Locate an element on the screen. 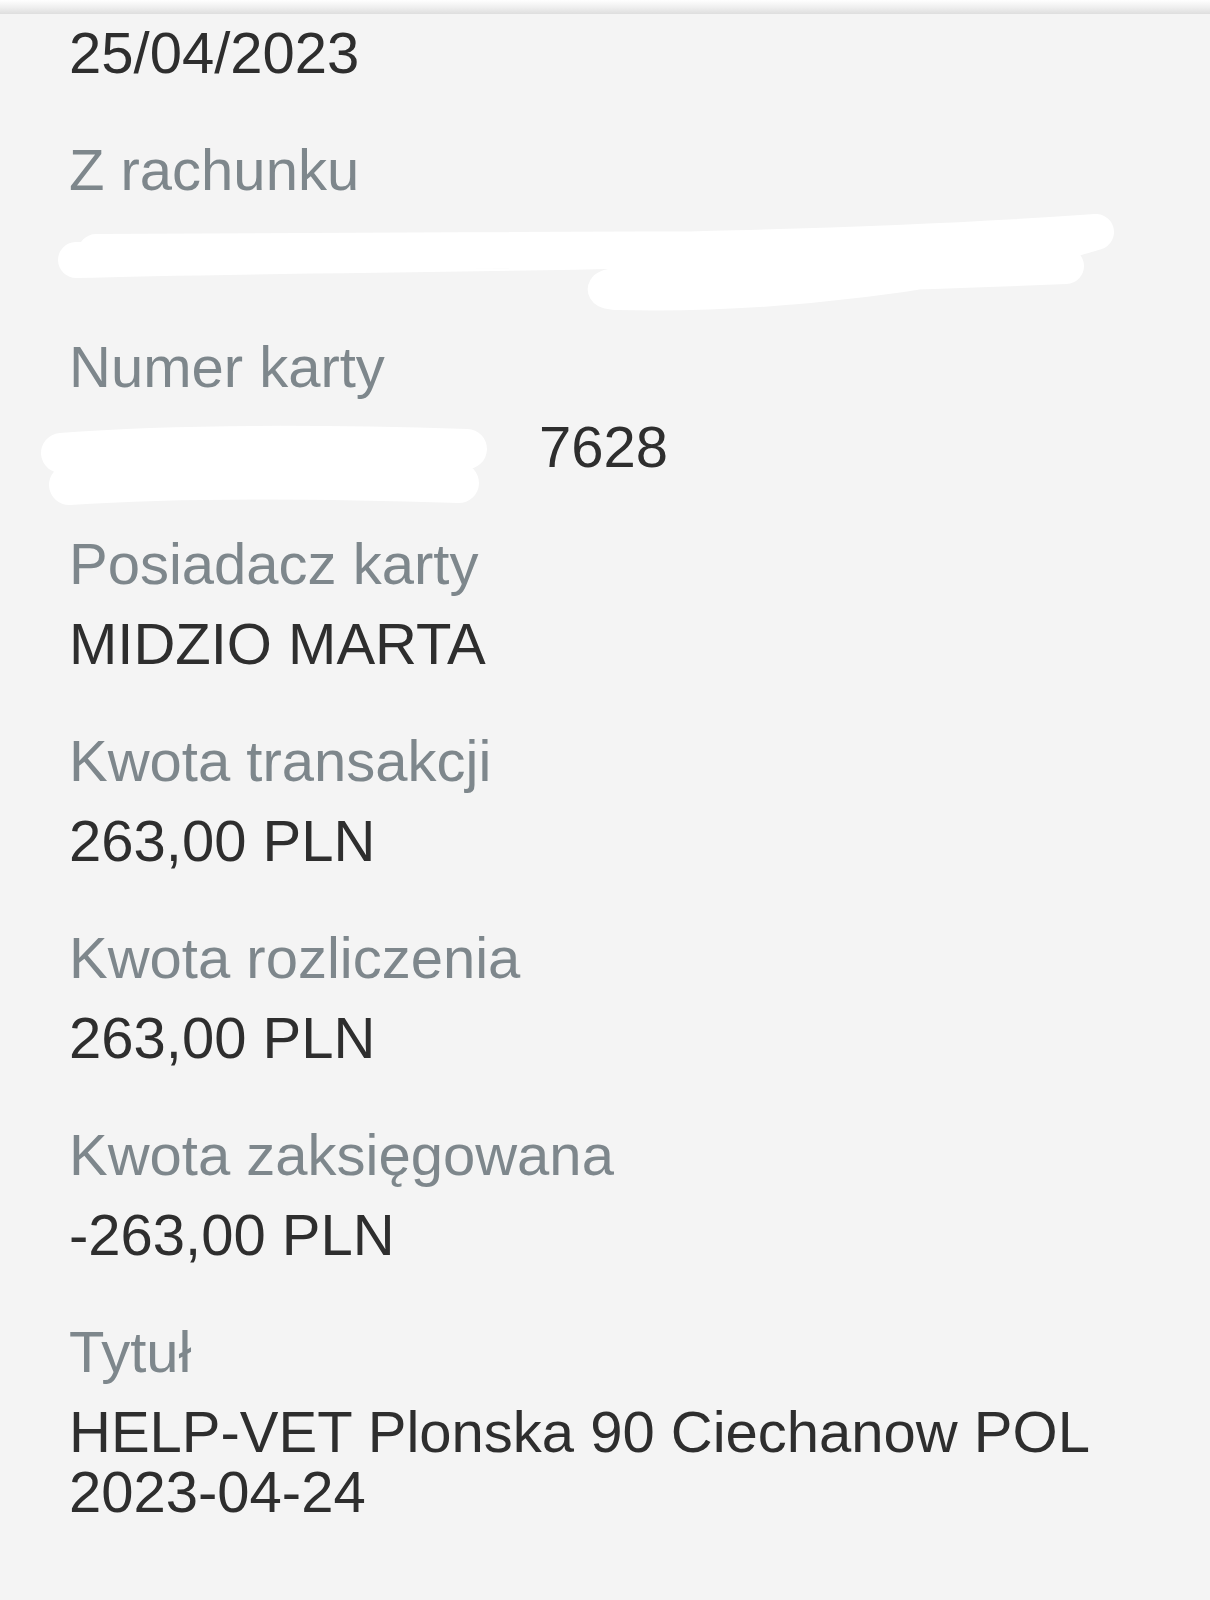 The height and width of the screenshot is (1600, 1210). field-value: 7628 is located at coordinates (604, 447).